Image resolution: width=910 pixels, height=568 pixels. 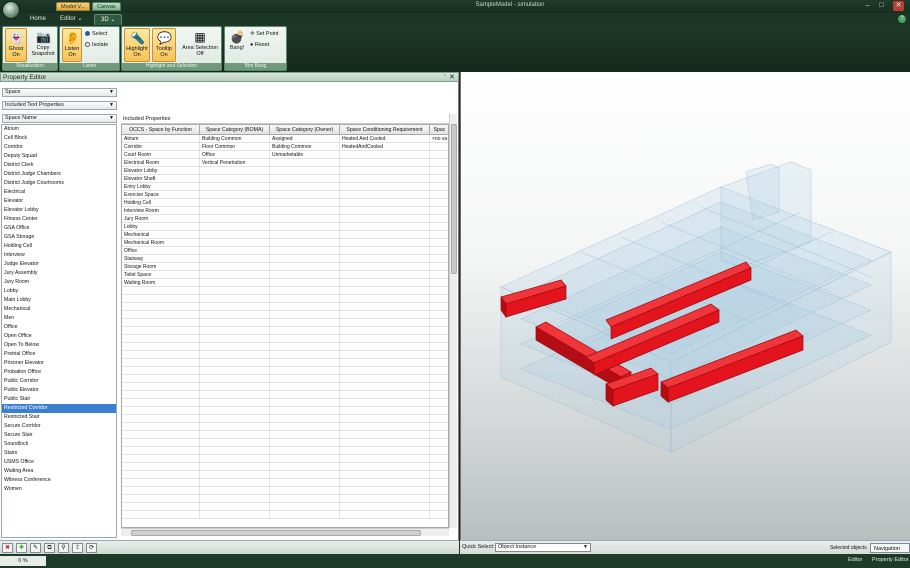 I want to click on table-row: Mechanical Room, so click(x=285, y=243).